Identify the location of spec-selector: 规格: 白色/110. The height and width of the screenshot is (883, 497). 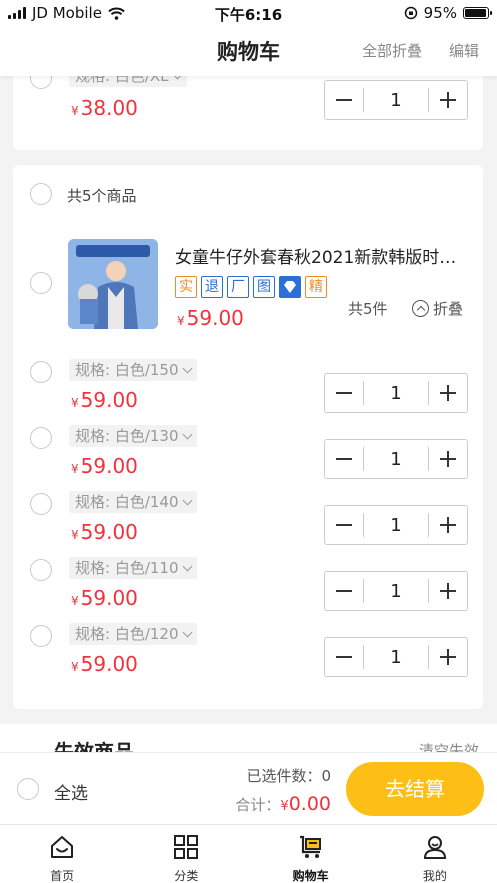
(133, 568).